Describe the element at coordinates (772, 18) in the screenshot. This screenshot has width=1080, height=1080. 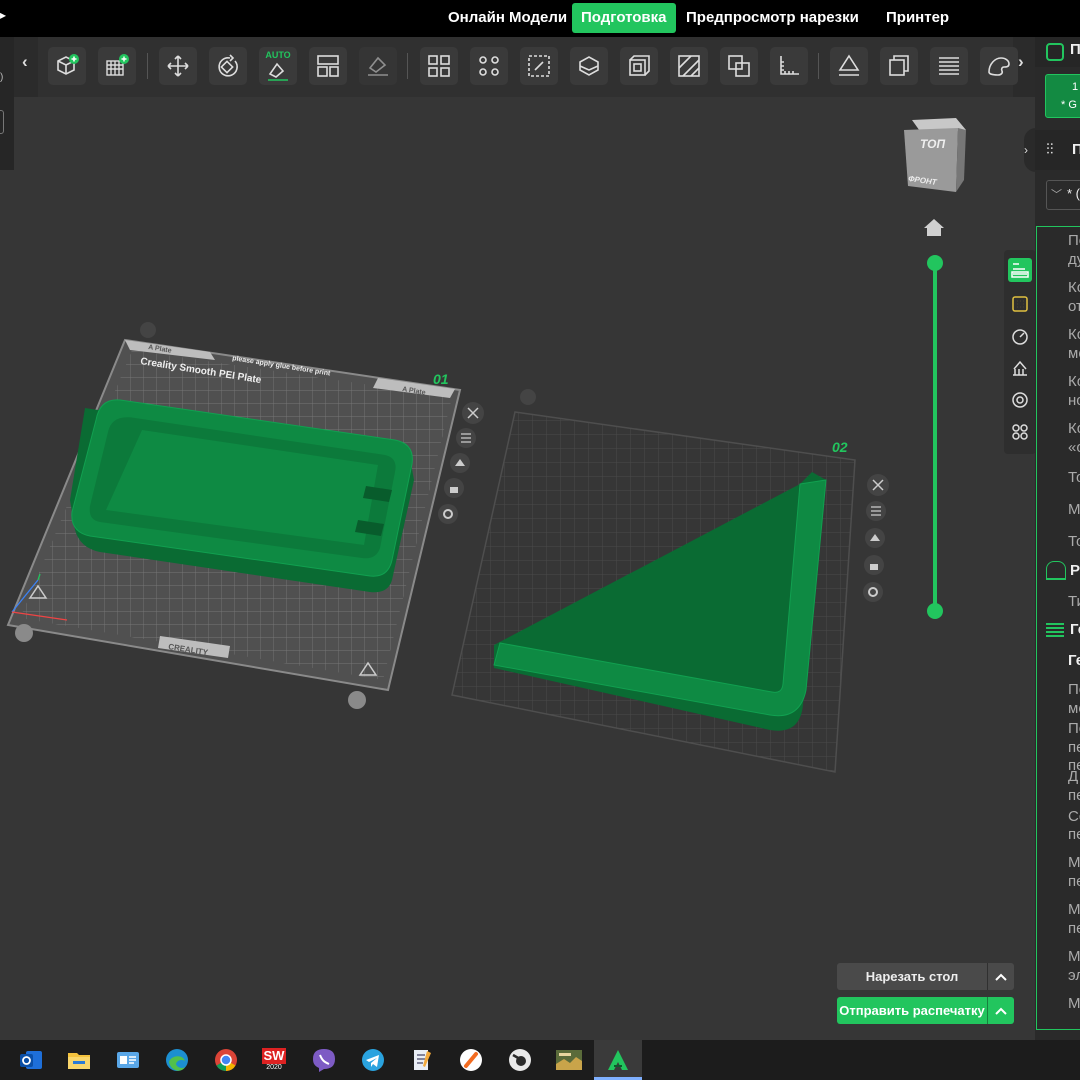
I see `tab-slice-preview: Предпросмотр нарезки` at that location.